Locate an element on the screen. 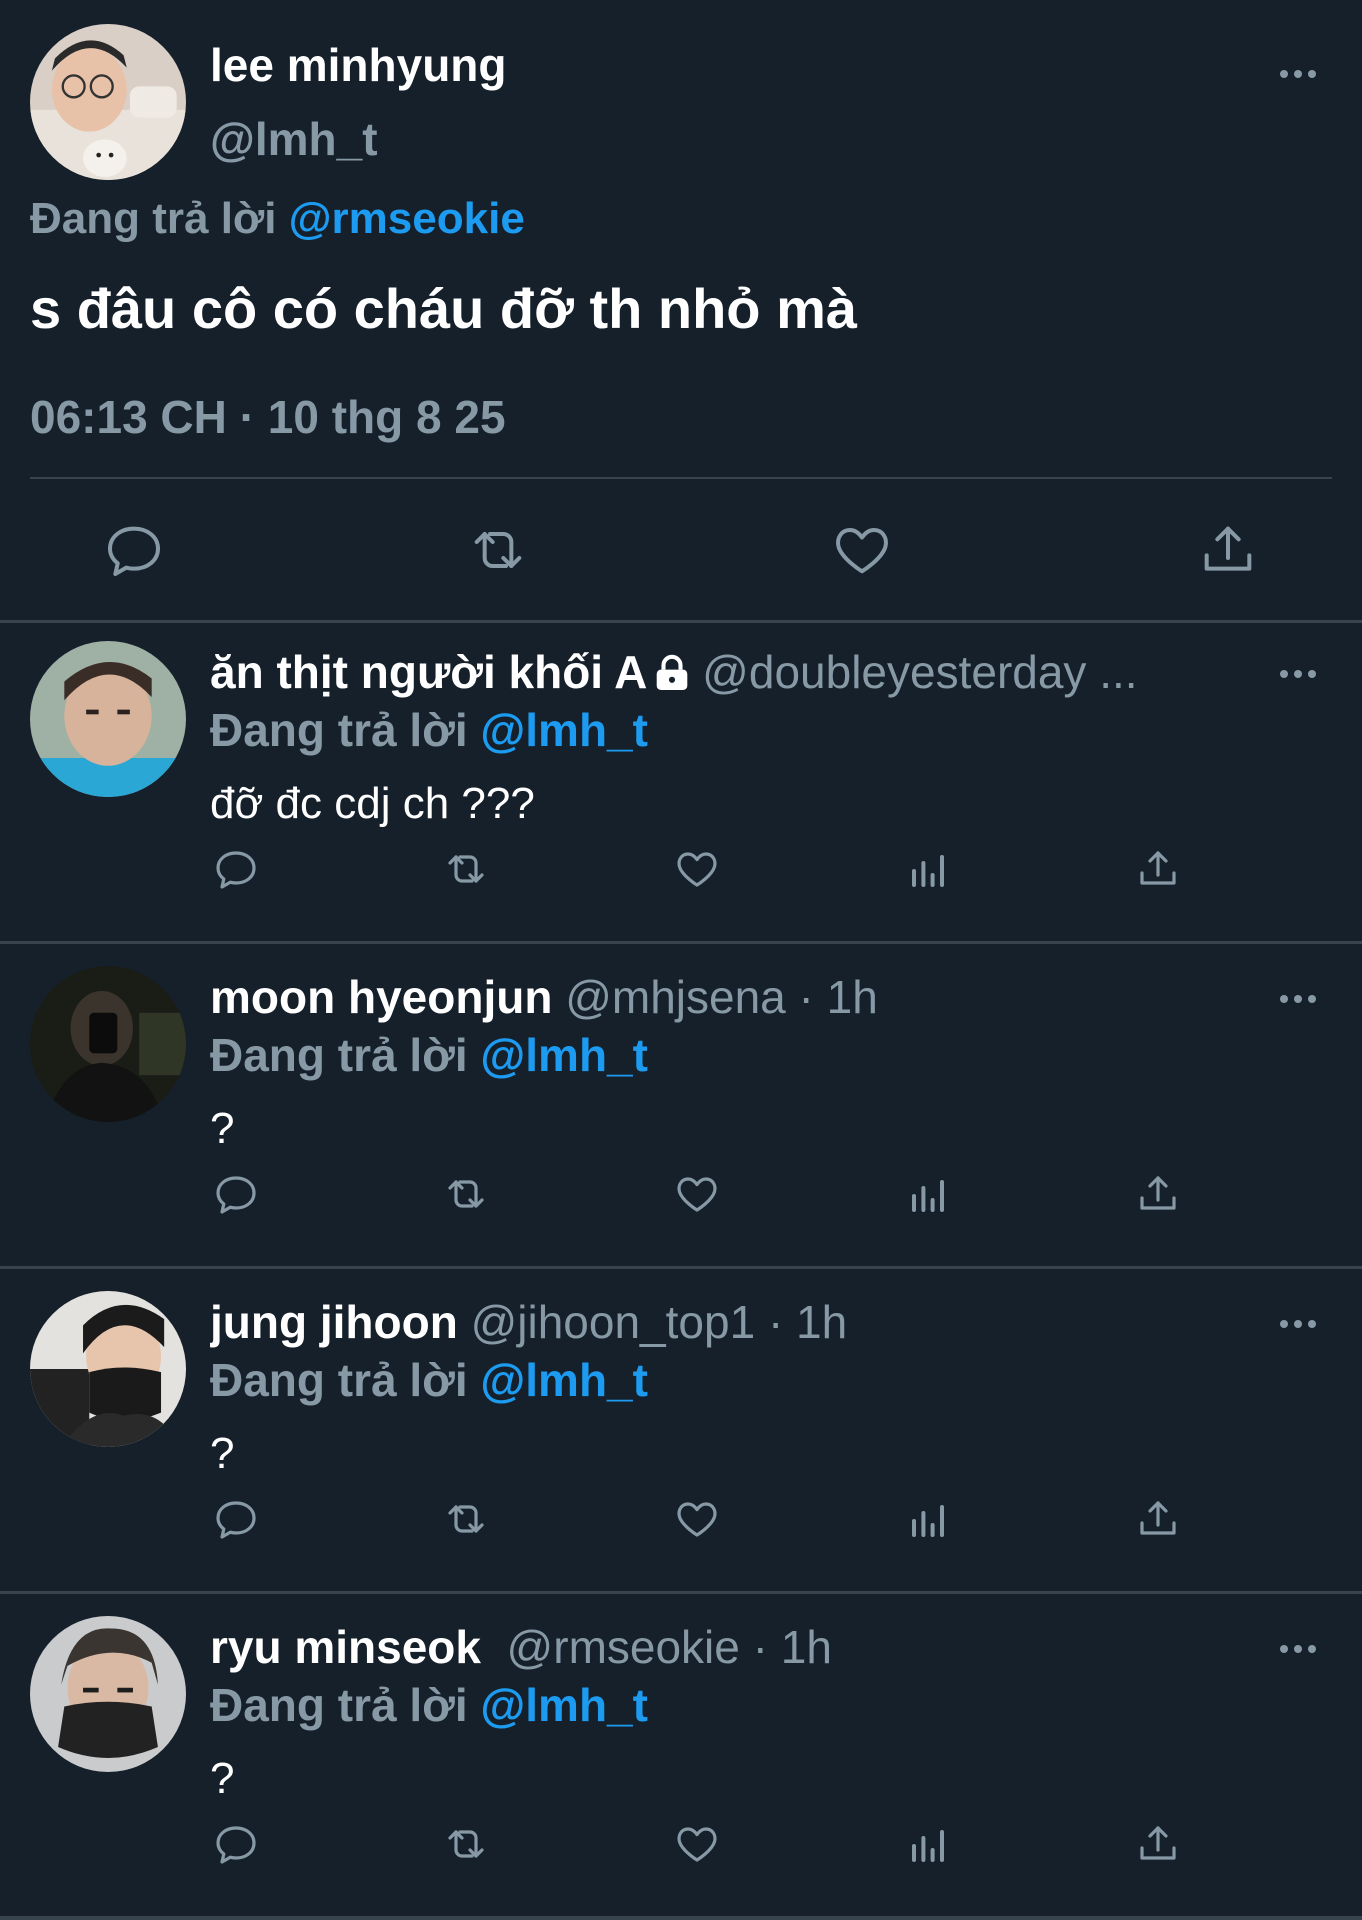  tweet-text: s đâu cô có cháu đỡ th nhỏ mà is located at coordinates (444, 308).